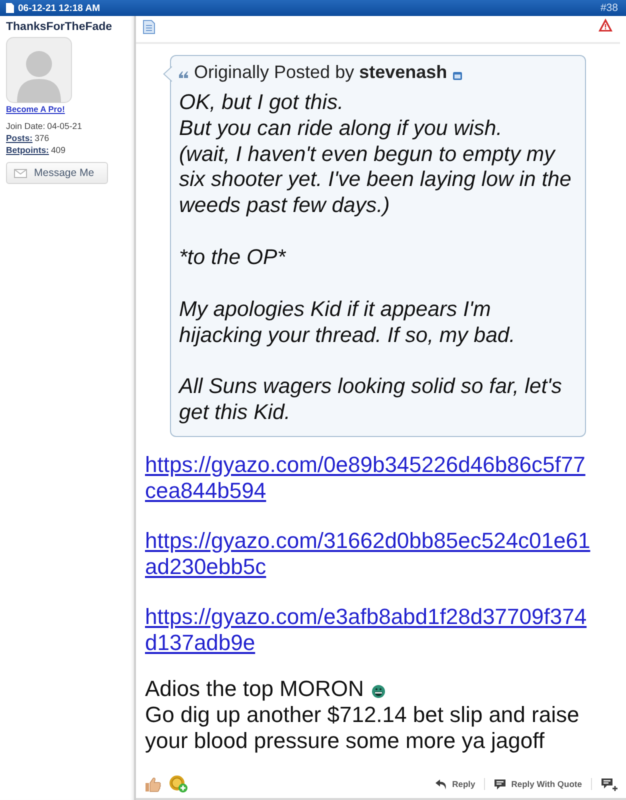  Describe the element at coordinates (59, 27) in the screenshot. I see `username-link: ThanksForTheFade` at that location.